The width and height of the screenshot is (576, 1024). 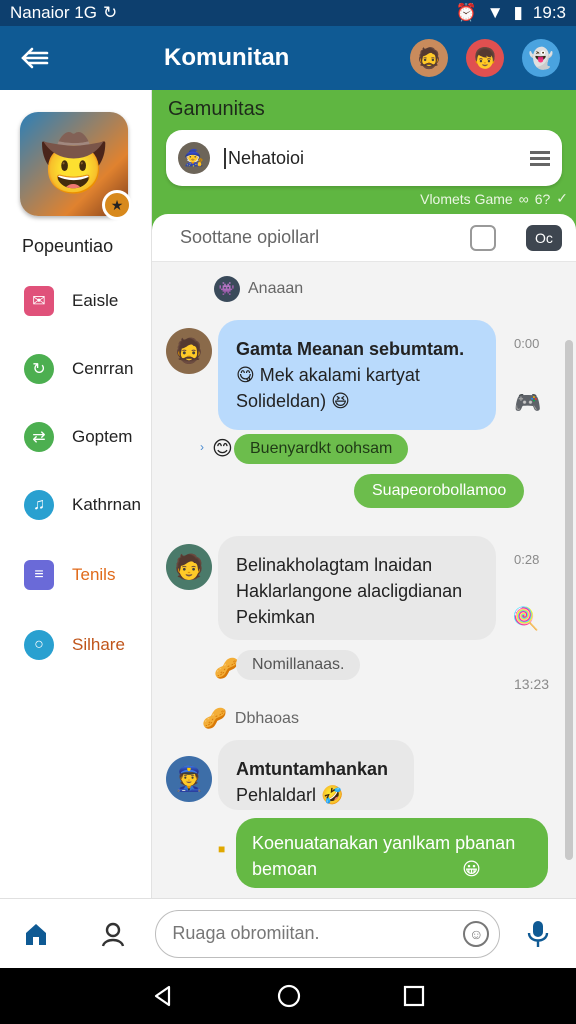 I want to click on back-nav-icon, so click(x=163, y=996).